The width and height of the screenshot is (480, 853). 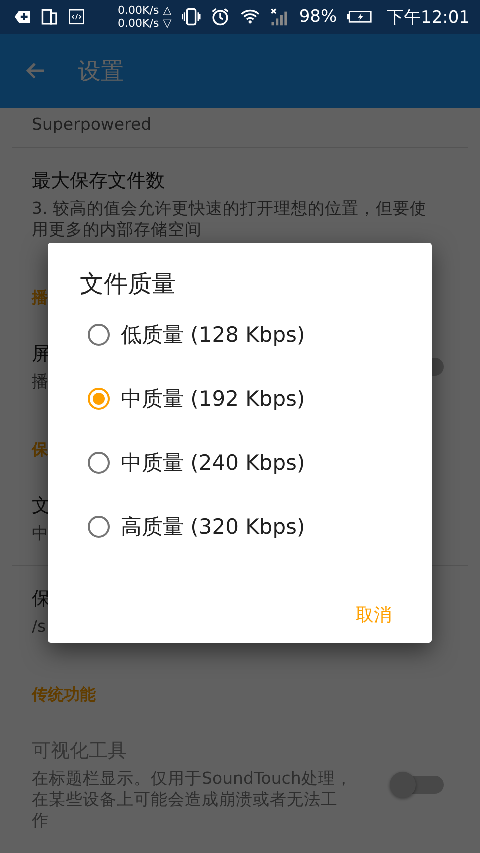 What do you see at coordinates (280, 17) in the screenshot?
I see `signal-icon` at bounding box center [280, 17].